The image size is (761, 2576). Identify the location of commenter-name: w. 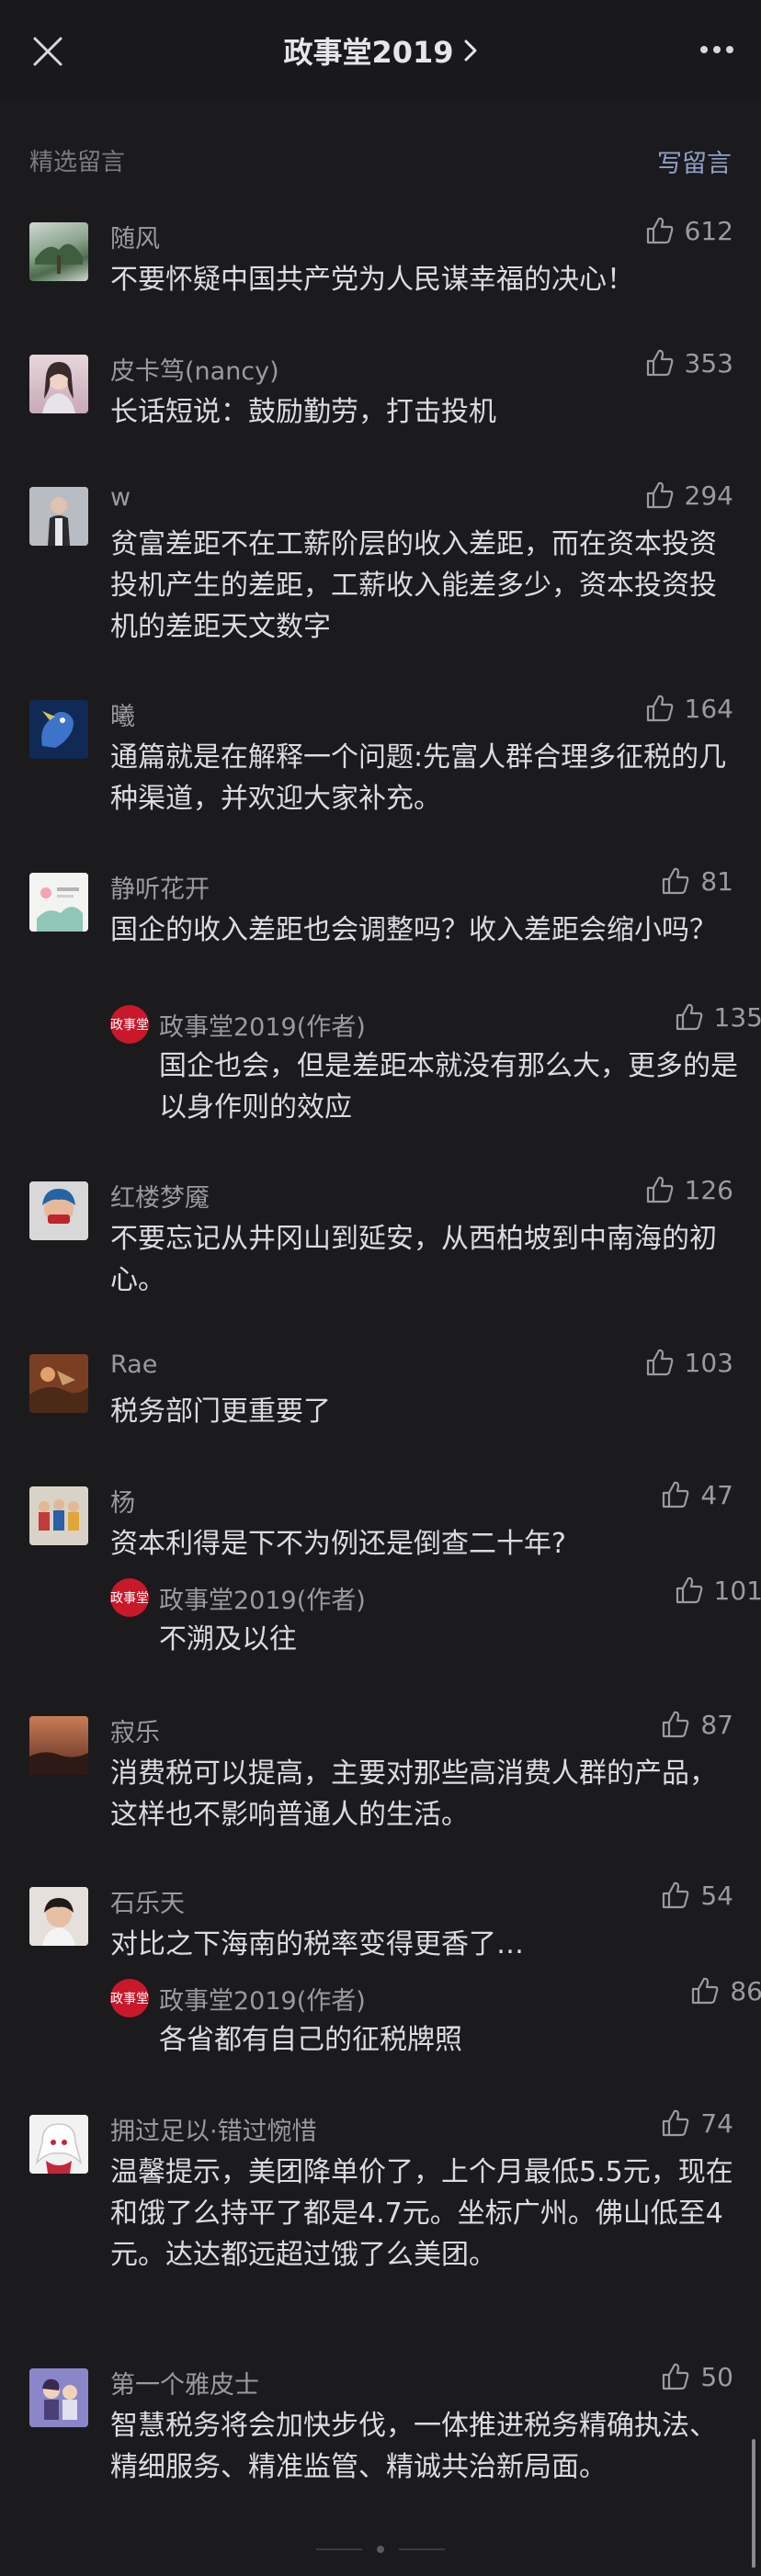
(120, 497).